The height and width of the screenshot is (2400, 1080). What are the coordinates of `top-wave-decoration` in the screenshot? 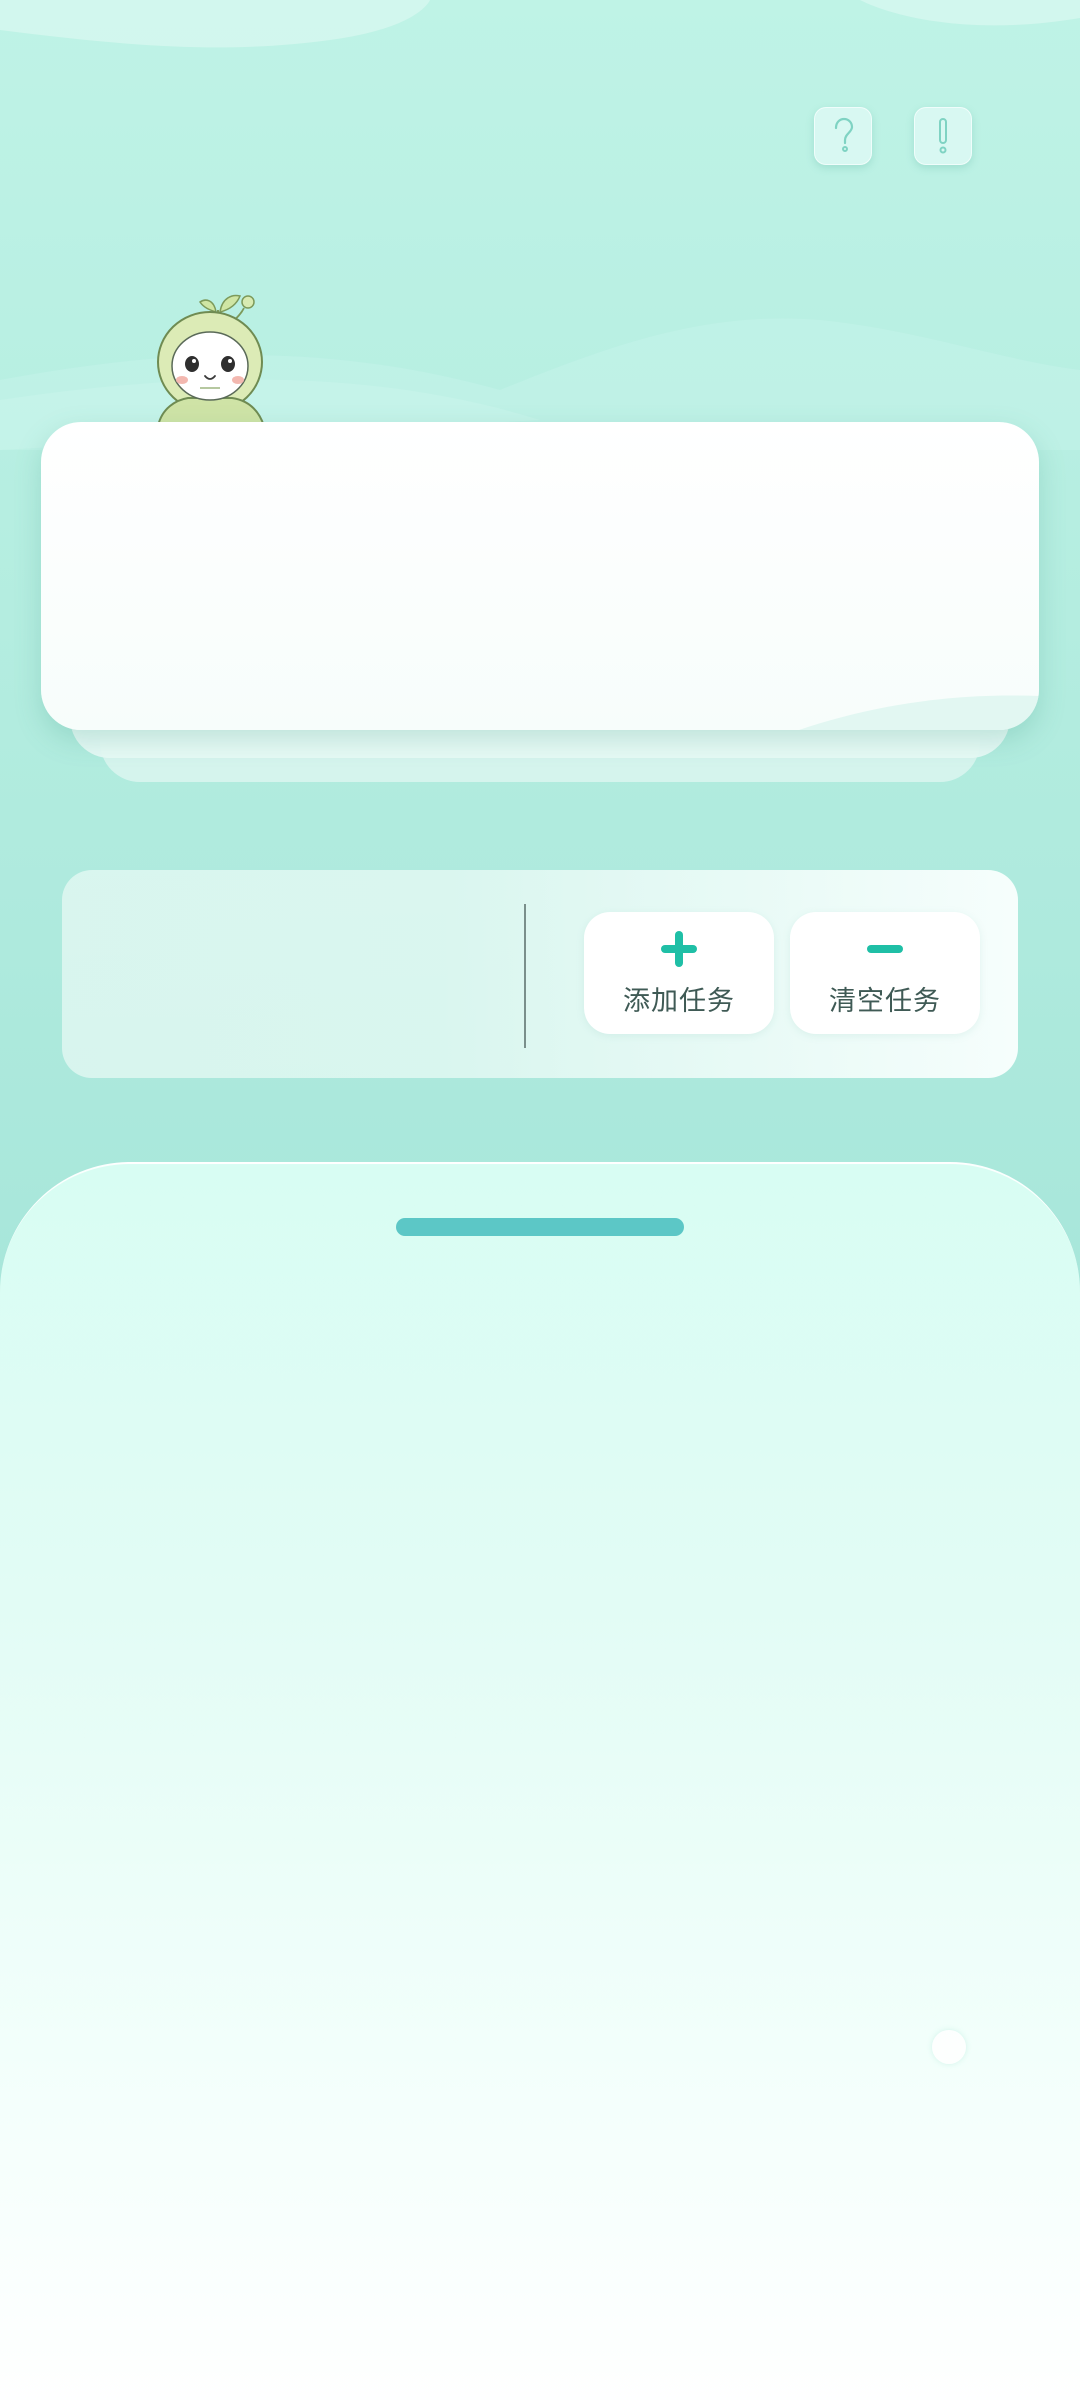 It's located at (540, 24).